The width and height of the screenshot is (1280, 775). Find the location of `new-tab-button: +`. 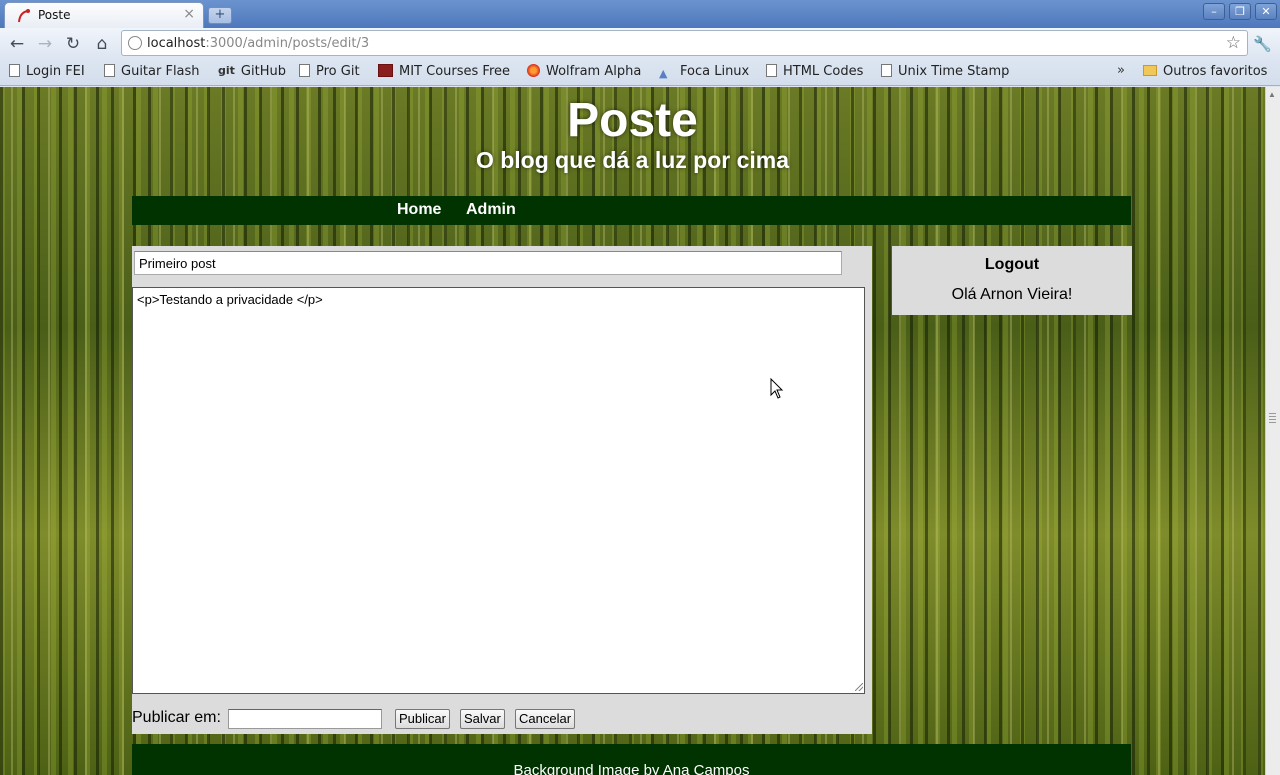

new-tab-button: + is located at coordinates (220, 15).